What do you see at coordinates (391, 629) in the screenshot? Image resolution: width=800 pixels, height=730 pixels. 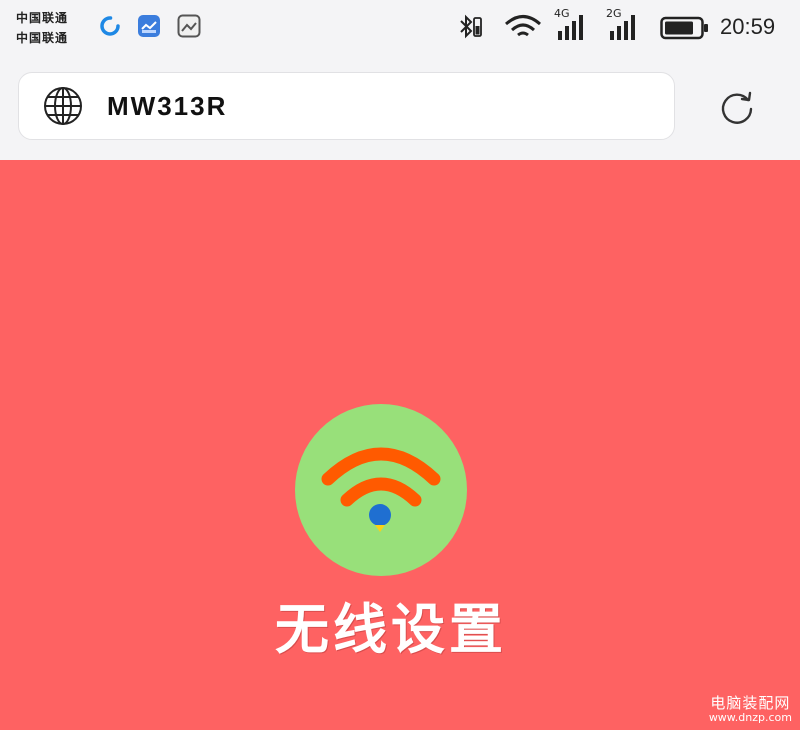 I see `wireless-settings-title: 无线设置` at bounding box center [391, 629].